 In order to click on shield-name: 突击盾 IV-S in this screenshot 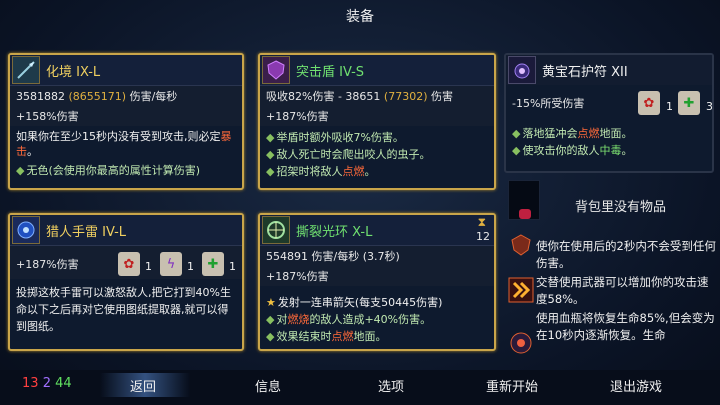, I will do `click(330, 72)`.